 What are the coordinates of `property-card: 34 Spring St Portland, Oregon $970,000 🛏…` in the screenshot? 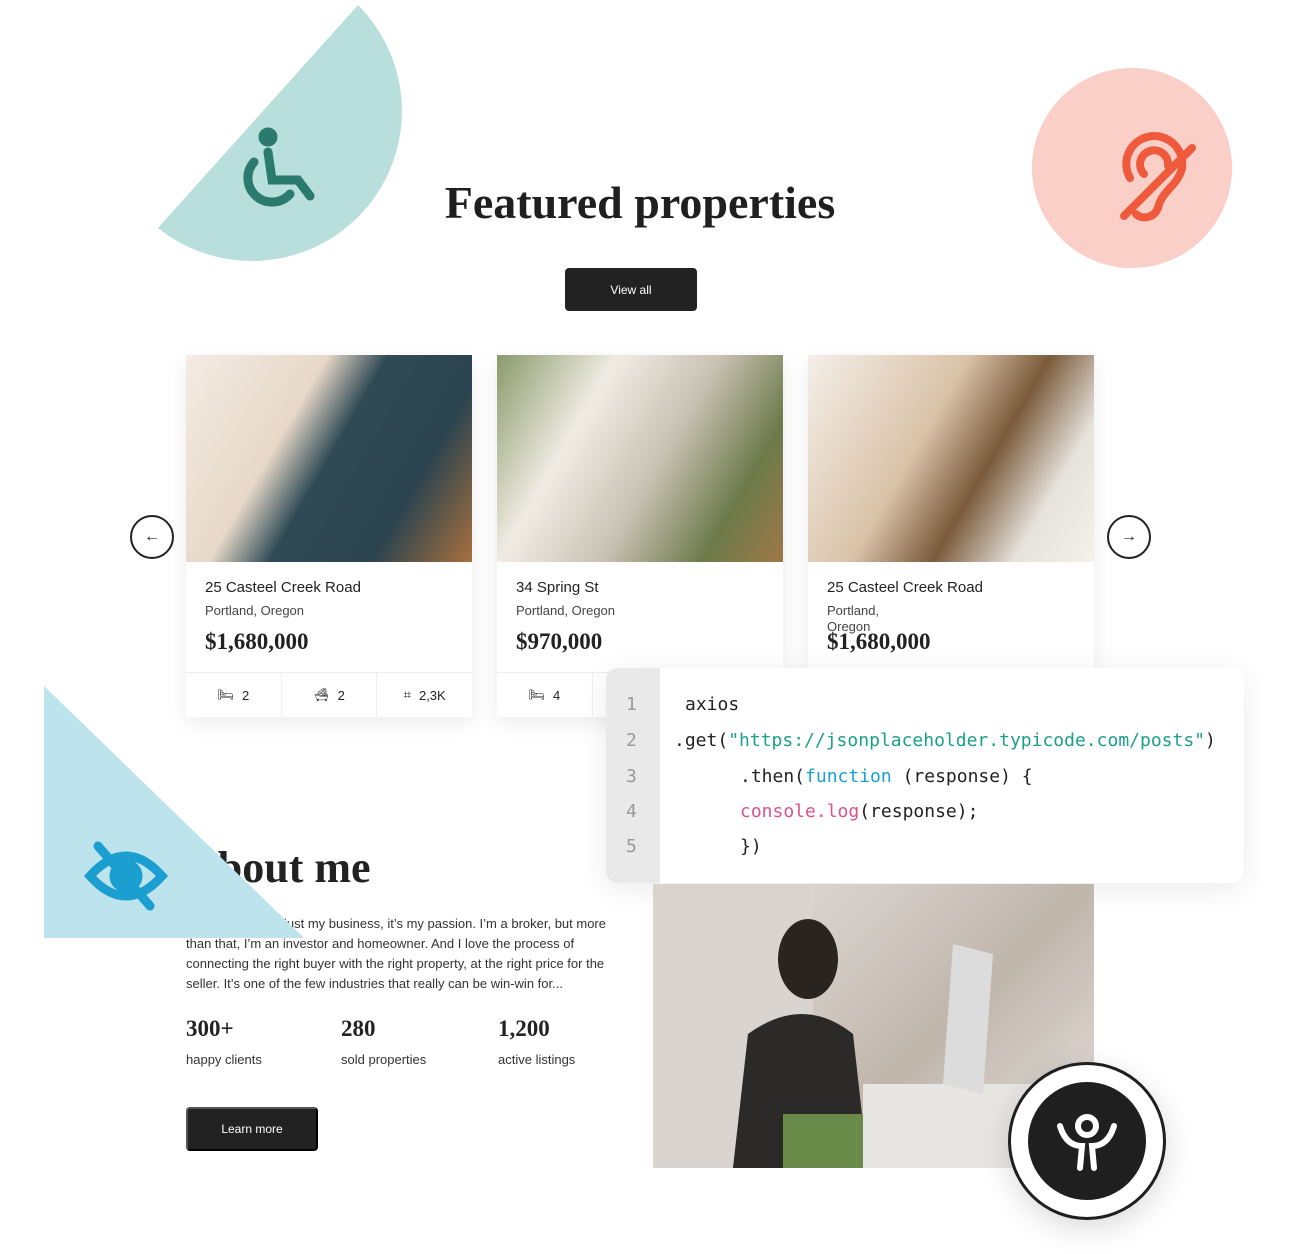 It's located at (640, 536).